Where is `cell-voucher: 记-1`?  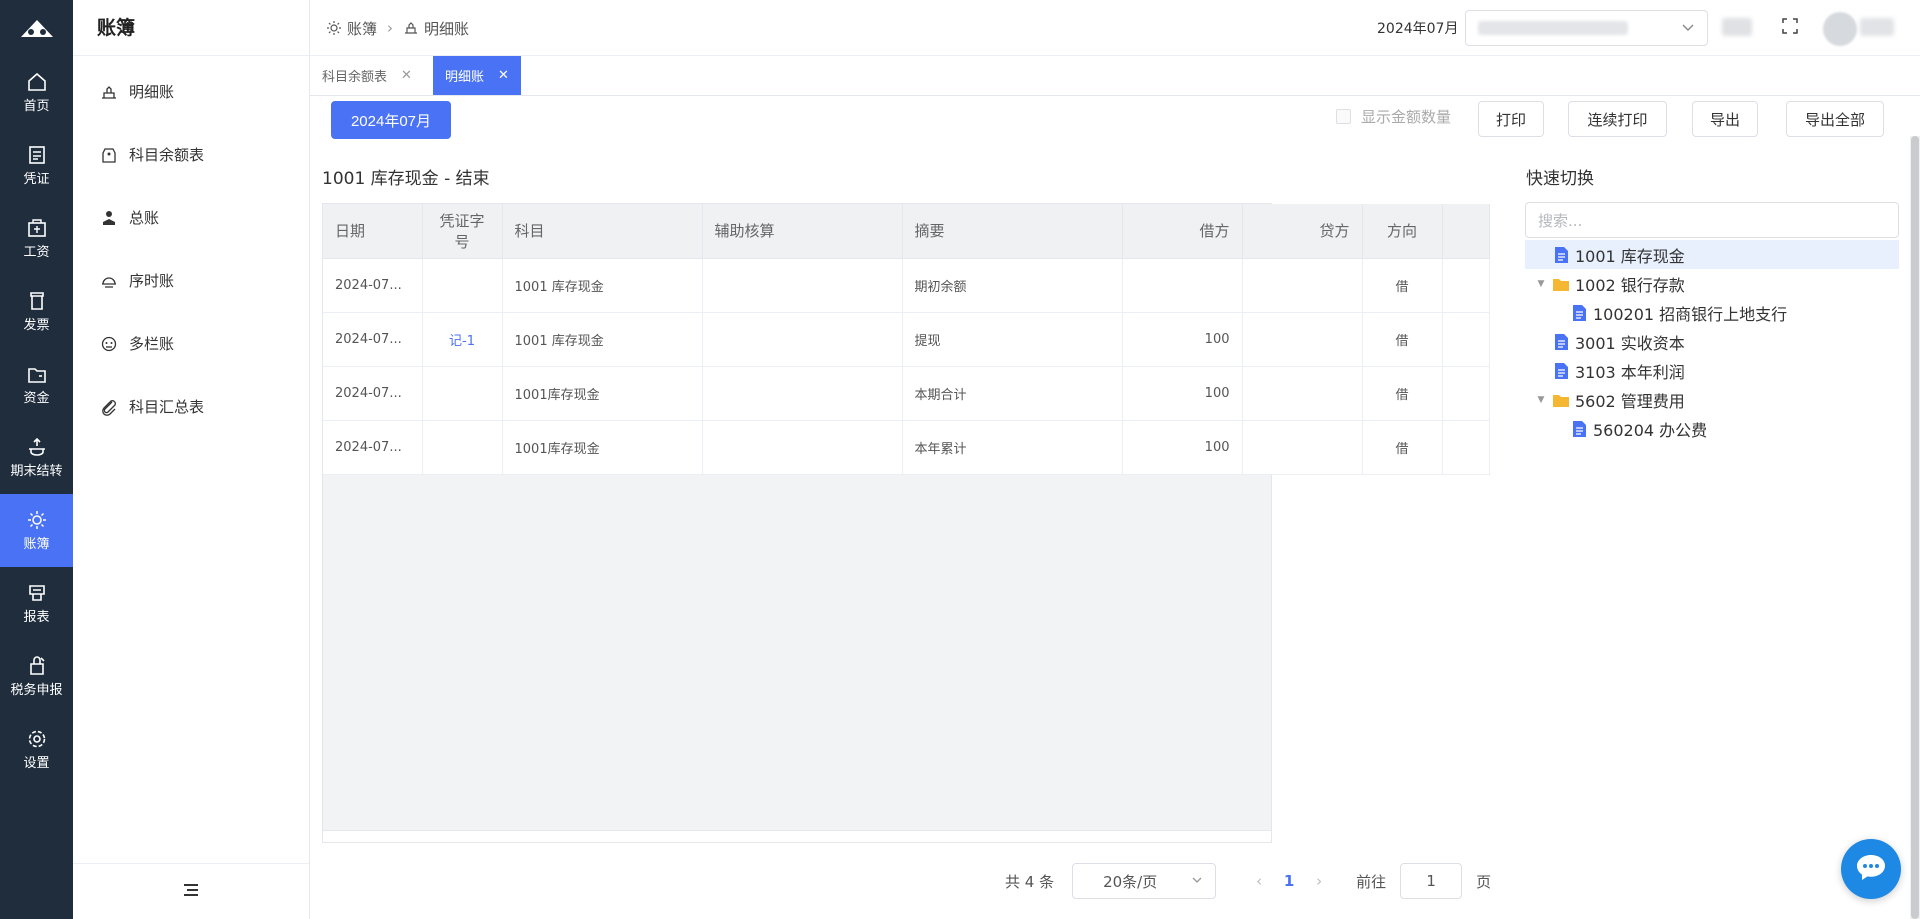 cell-voucher: 记-1 is located at coordinates (462, 339).